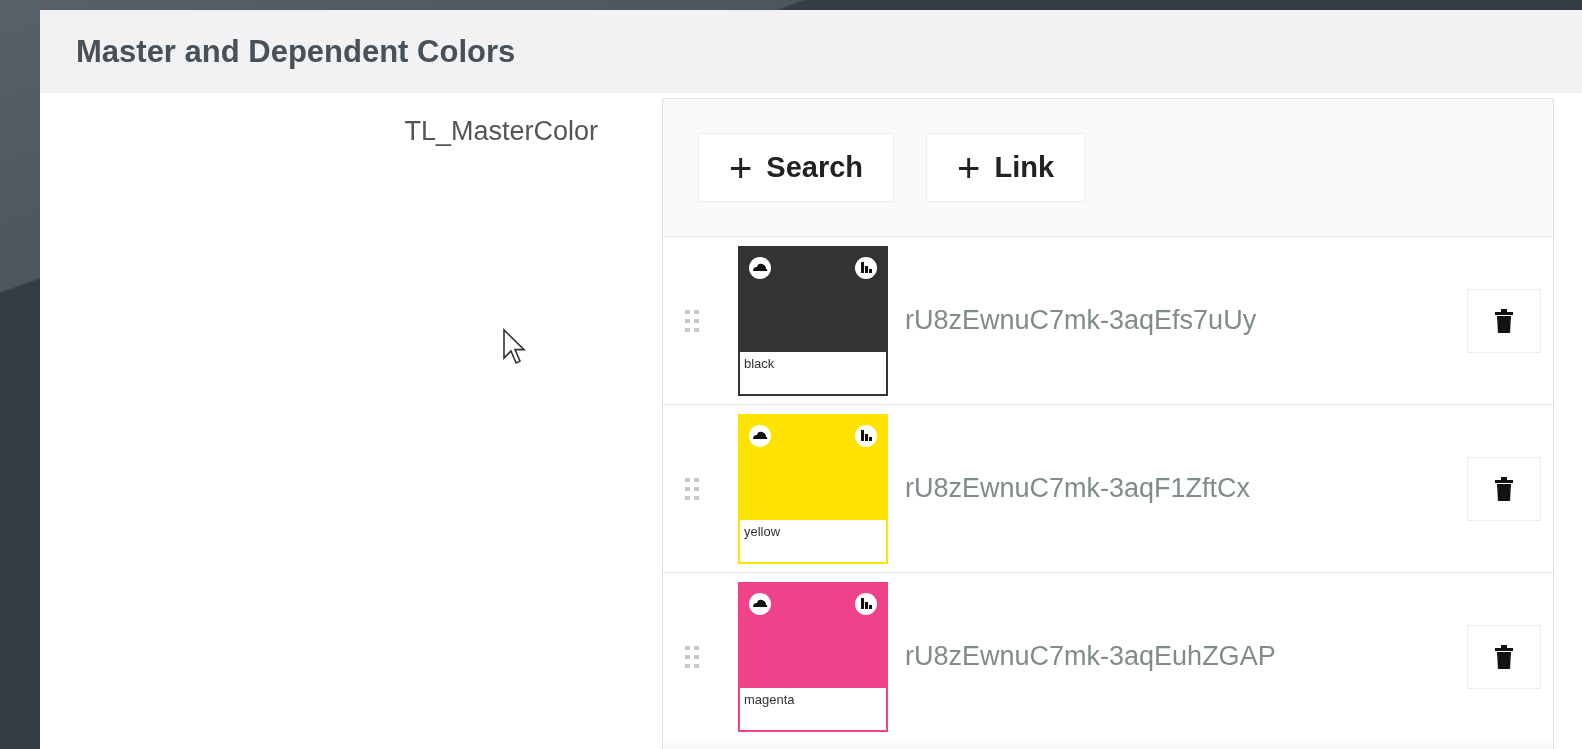 The image size is (1582, 749). I want to click on field-label: TL_MasterColor, so click(501, 132).